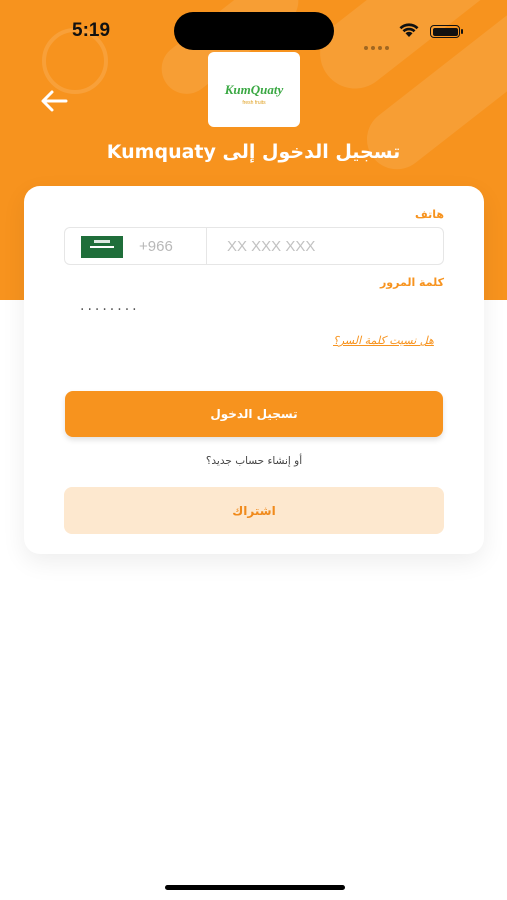  Describe the element at coordinates (156, 246) in the screenshot. I see `country-code: +966` at that location.